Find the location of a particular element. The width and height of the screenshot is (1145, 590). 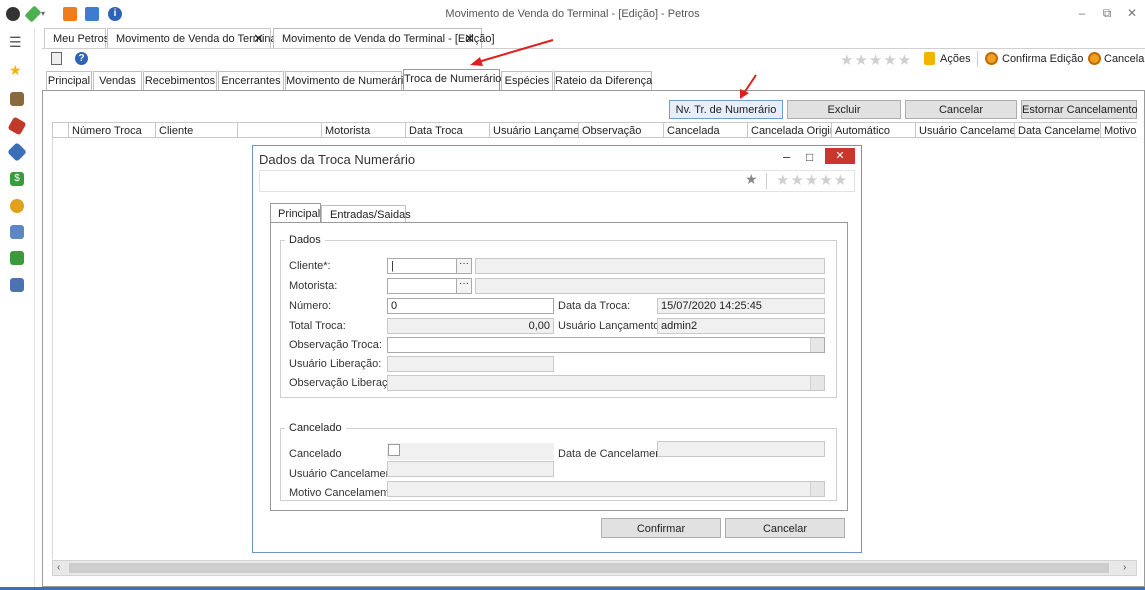

usuario-cancelamento-field is located at coordinates (470, 469).